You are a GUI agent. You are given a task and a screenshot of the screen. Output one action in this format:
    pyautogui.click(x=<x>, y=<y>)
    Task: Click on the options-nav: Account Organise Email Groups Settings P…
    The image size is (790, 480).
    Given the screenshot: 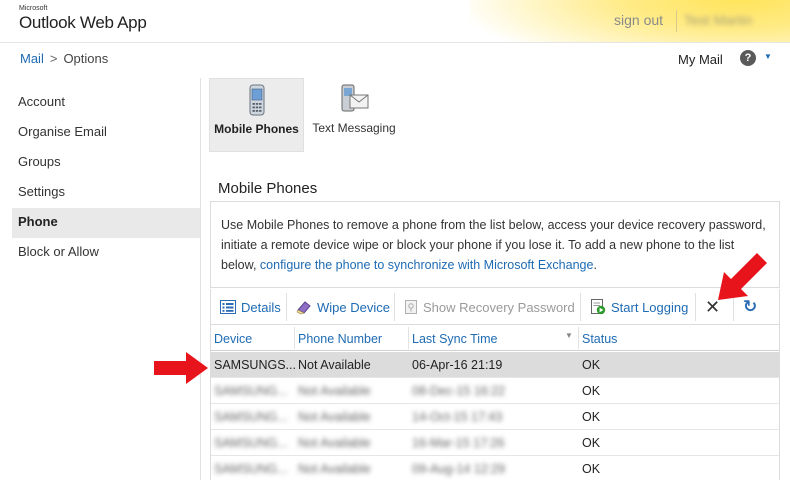 What is the action you would take?
    pyautogui.click(x=106, y=178)
    